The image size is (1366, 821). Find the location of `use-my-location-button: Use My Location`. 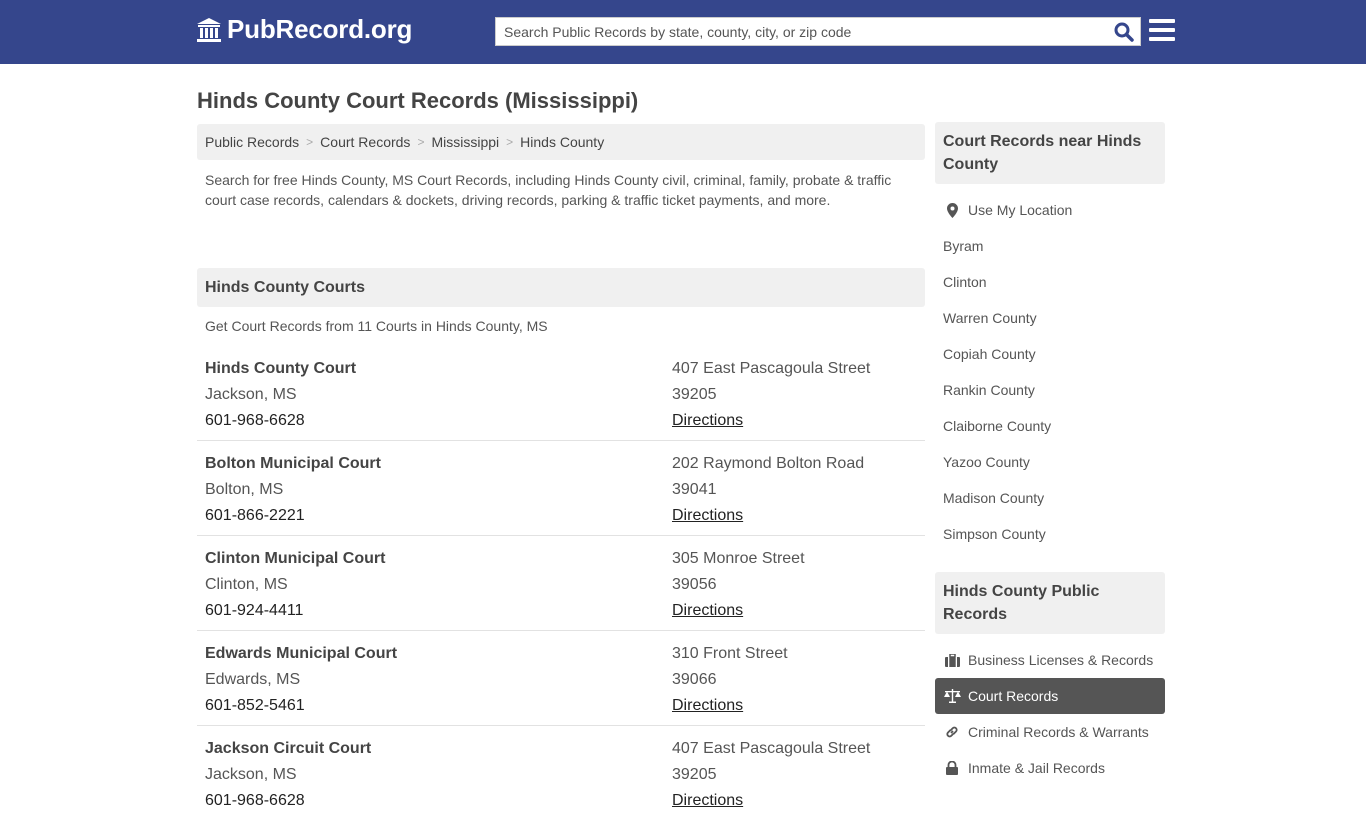

use-my-location-button: Use My Location is located at coordinates (1050, 210).